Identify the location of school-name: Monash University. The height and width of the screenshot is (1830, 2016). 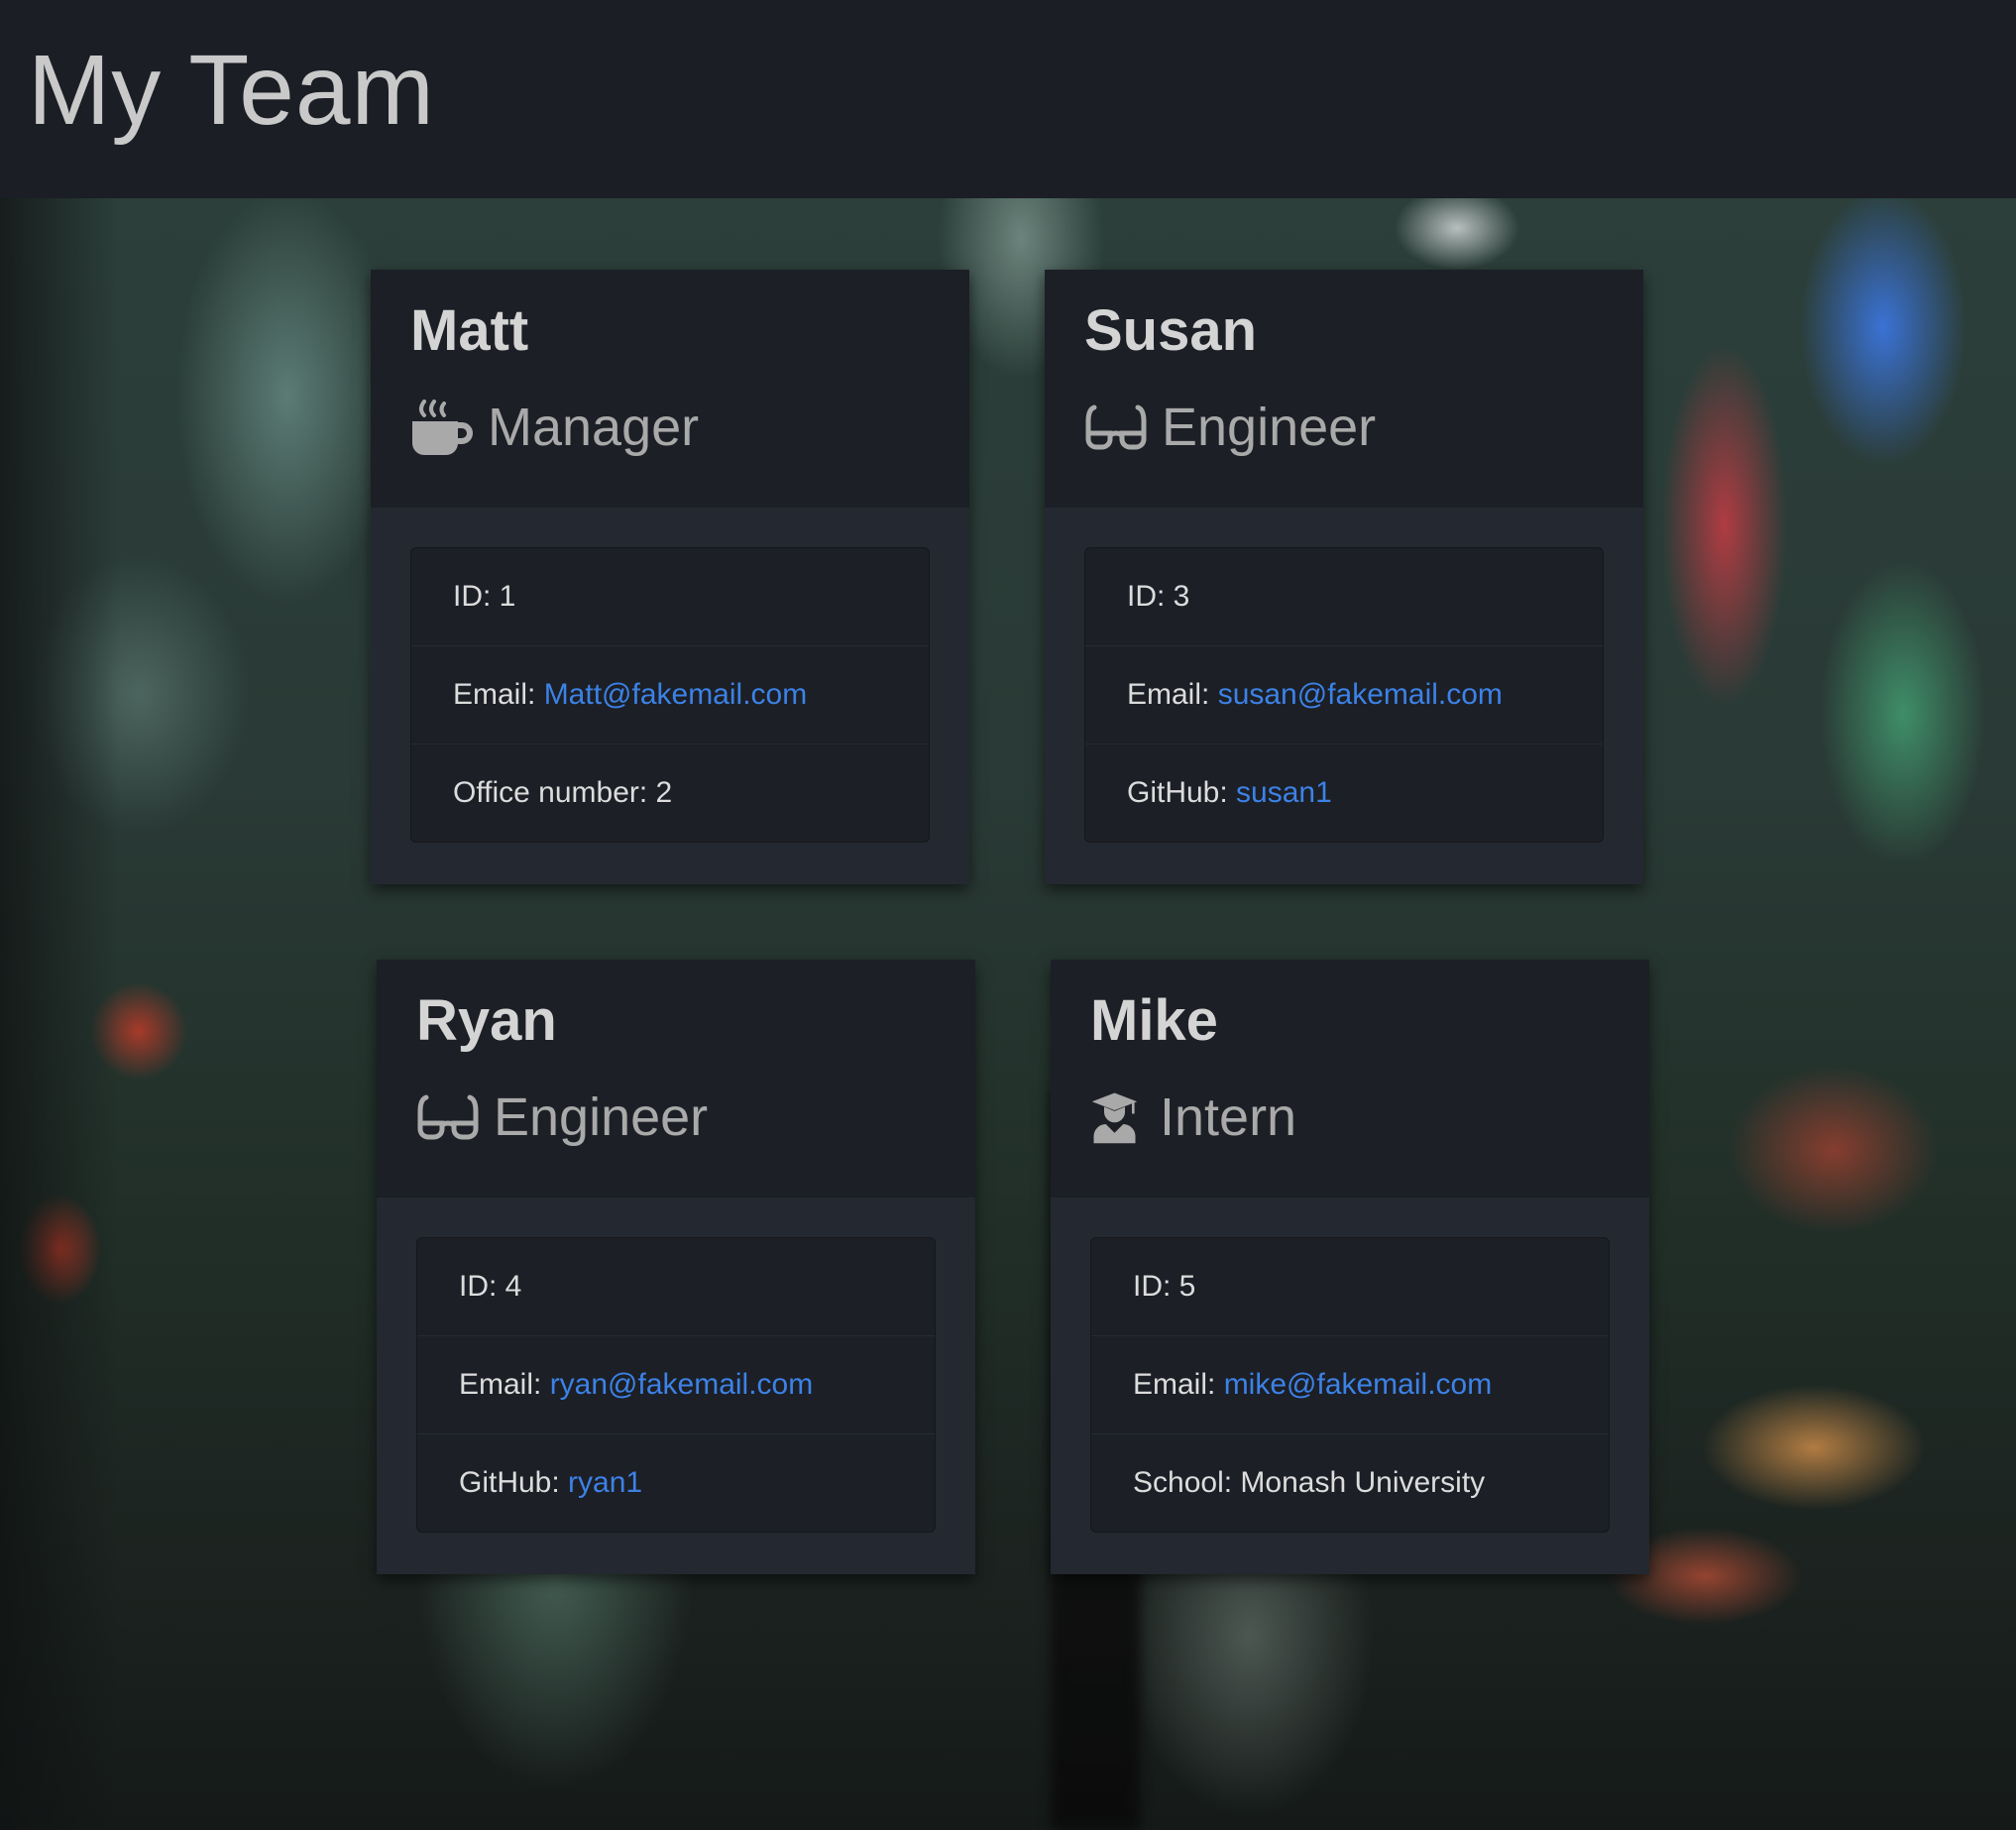
(1363, 1482).